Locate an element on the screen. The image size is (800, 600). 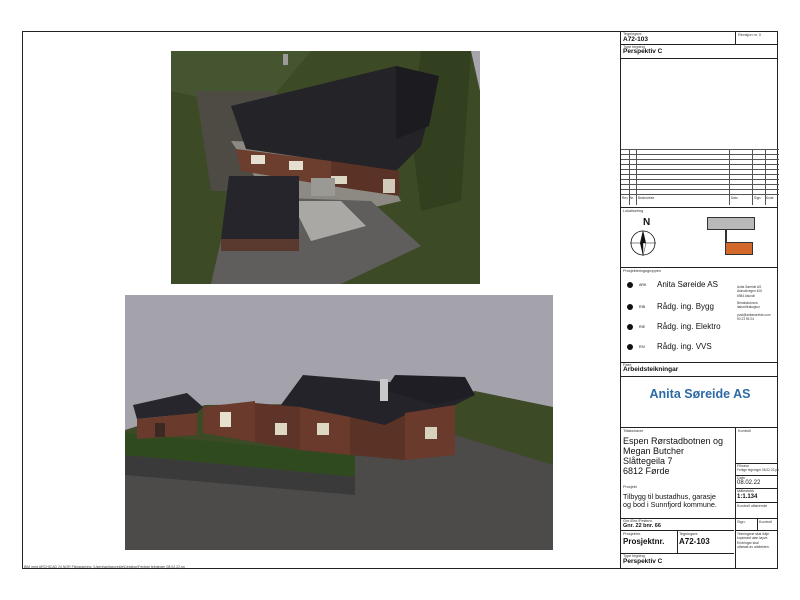
role-rie: RIE Rådg. ing. Elektro is located at coordinates (700, 327).